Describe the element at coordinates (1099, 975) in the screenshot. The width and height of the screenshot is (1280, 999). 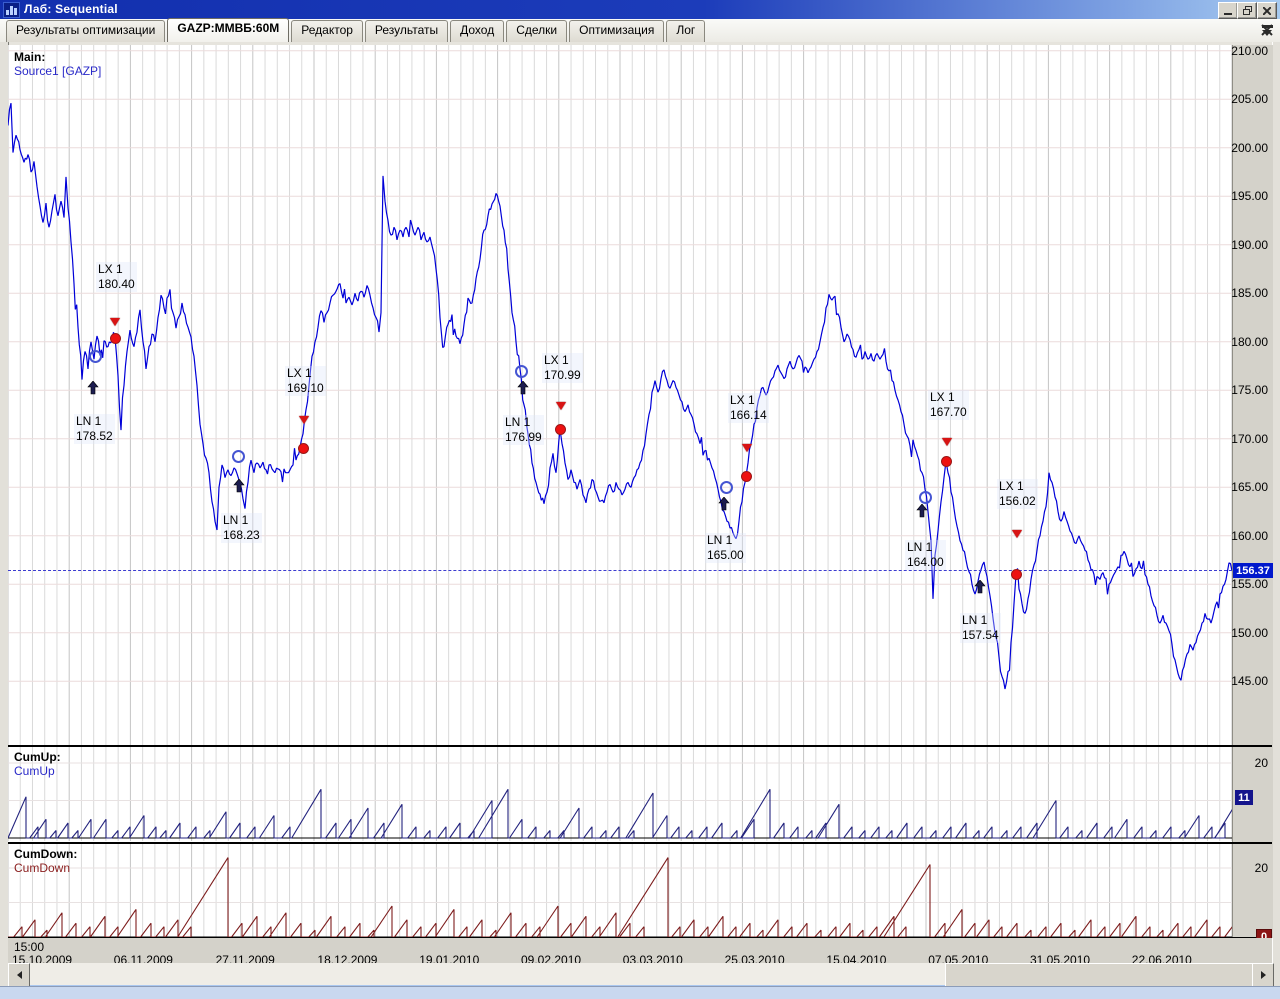
I see `scrollbar-thumb` at that location.